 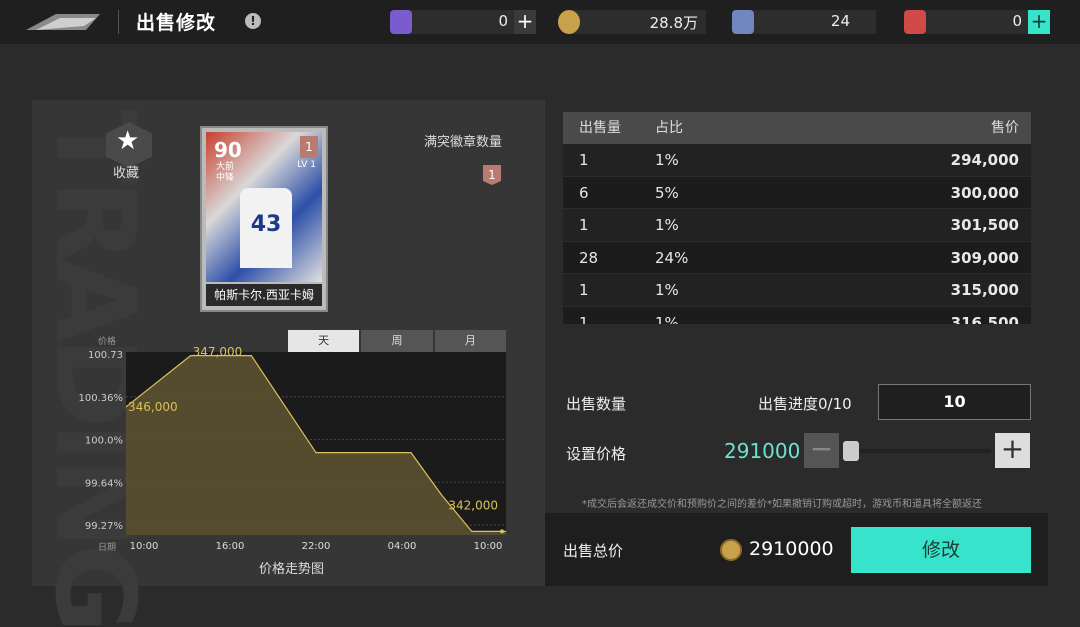 What do you see at coordinates (797, 128) in the screenshot?
I see `table-header: 出售量 占比 售价` at bounding box center [797, 128].